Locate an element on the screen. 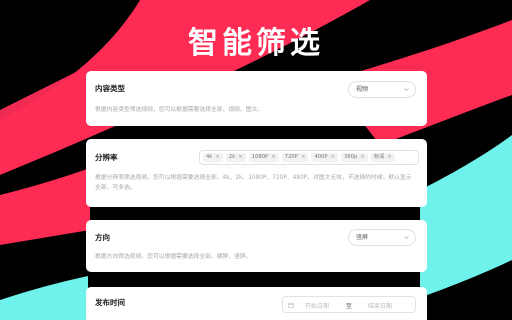 Image resolution: width=512 pixels, height=320 pixels. tag-720p: 720P × is located at coordinates (295, 157).